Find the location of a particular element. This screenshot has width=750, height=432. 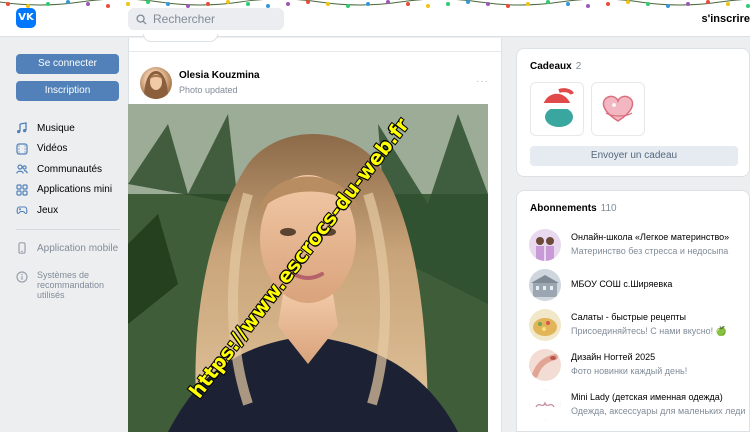

garland-decoration is located at coordinates (375, 4).